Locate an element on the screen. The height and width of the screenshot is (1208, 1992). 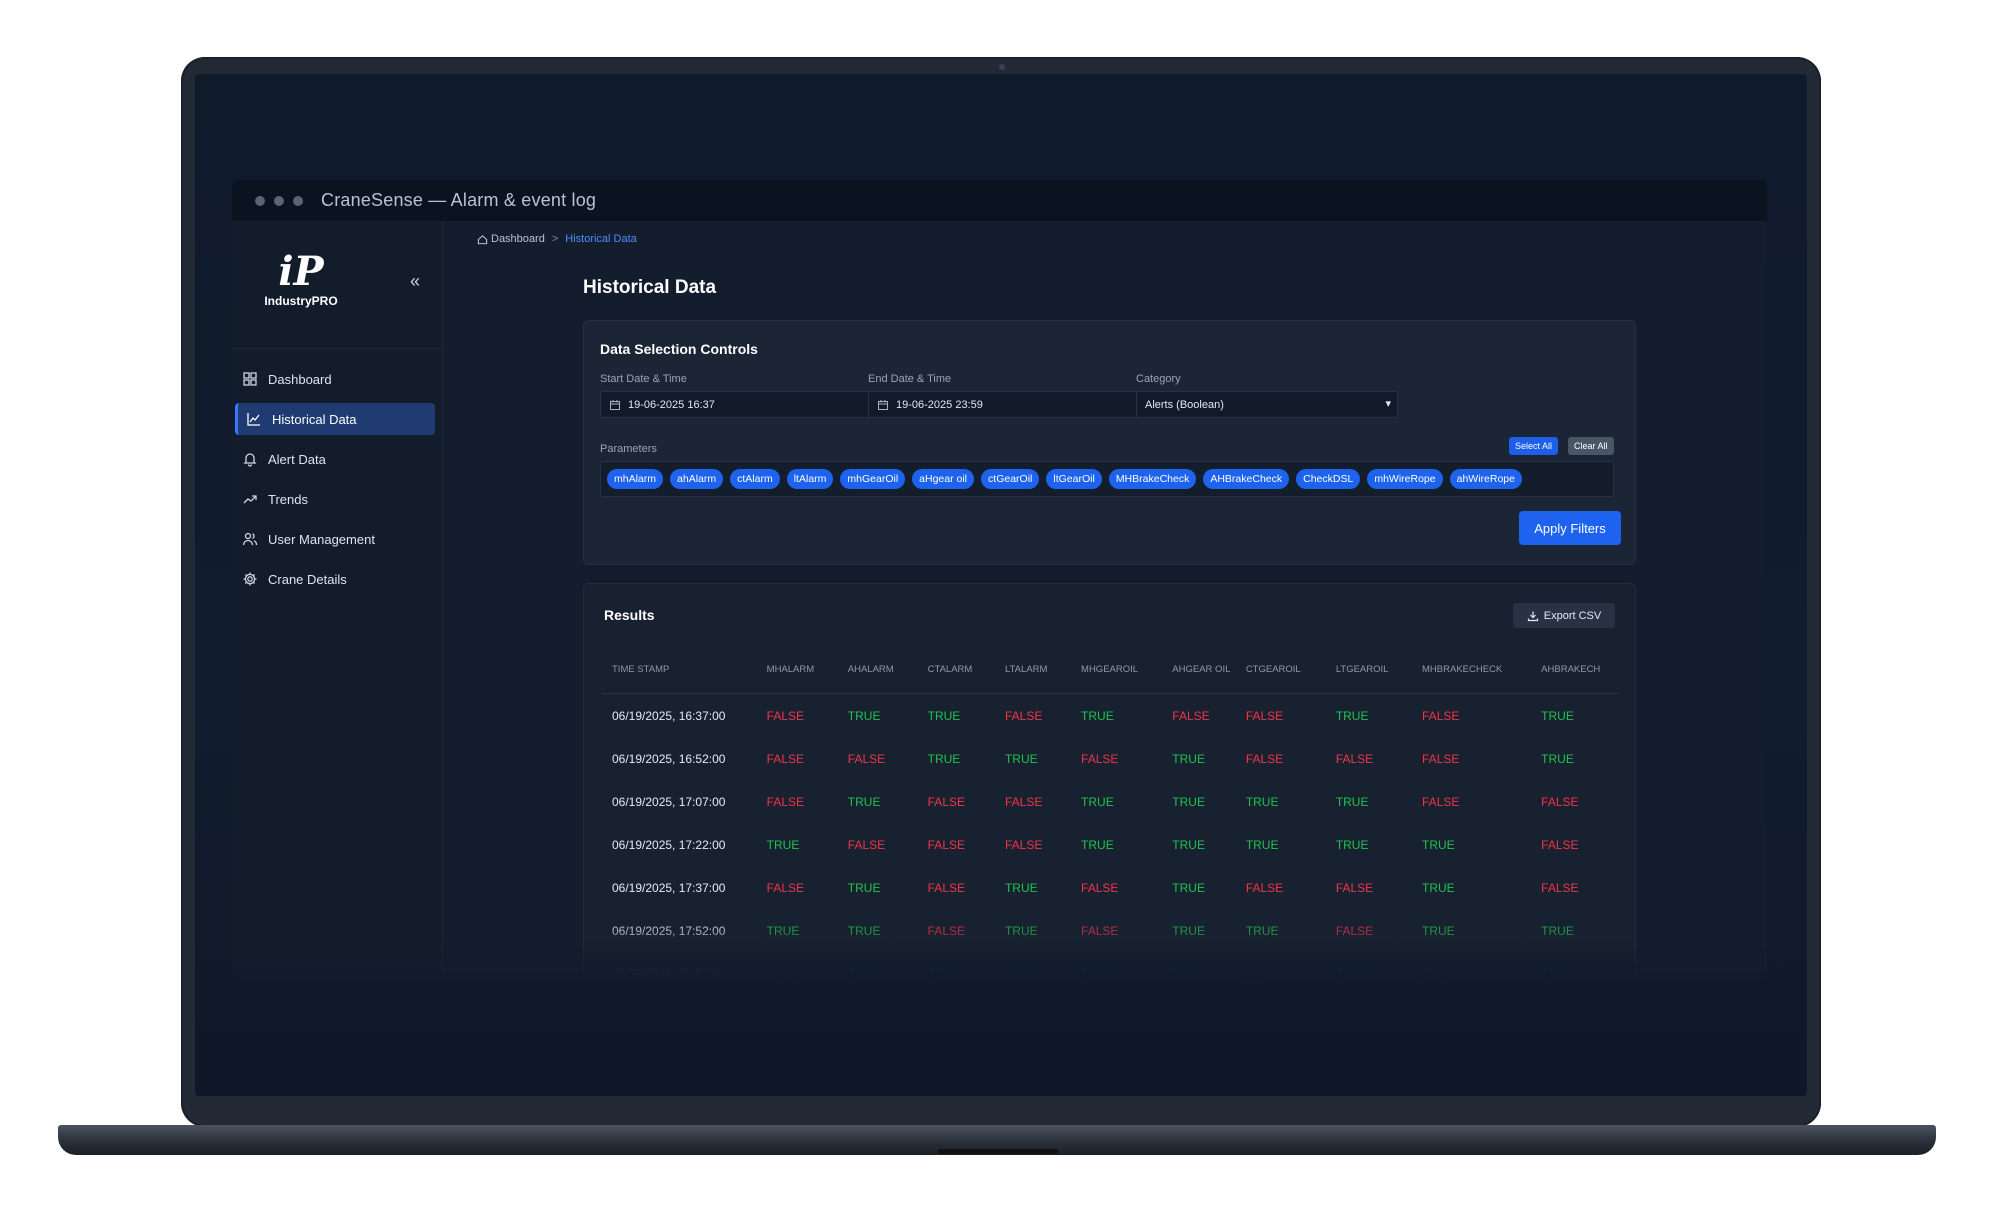
column-header: MHALARM is located at coordinates (797, 670).